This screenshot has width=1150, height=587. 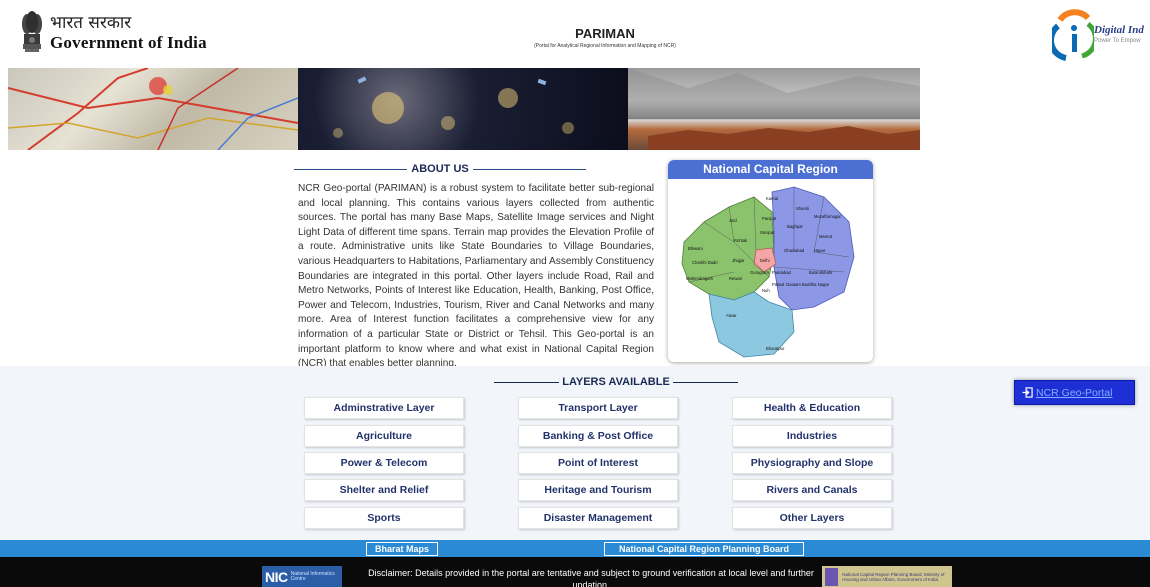 I want to click on banner-night-light-image, so click(x=463, y=109).